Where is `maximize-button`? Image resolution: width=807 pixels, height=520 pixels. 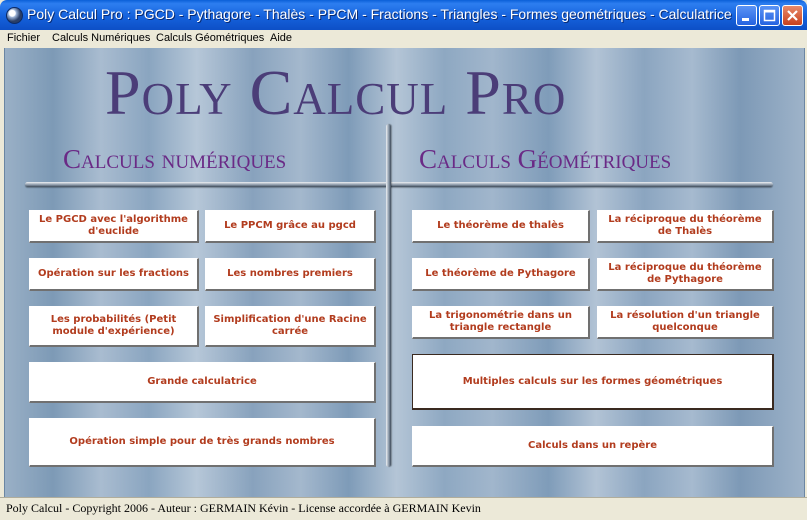
maximize-button is located at coordinates (769, 15).